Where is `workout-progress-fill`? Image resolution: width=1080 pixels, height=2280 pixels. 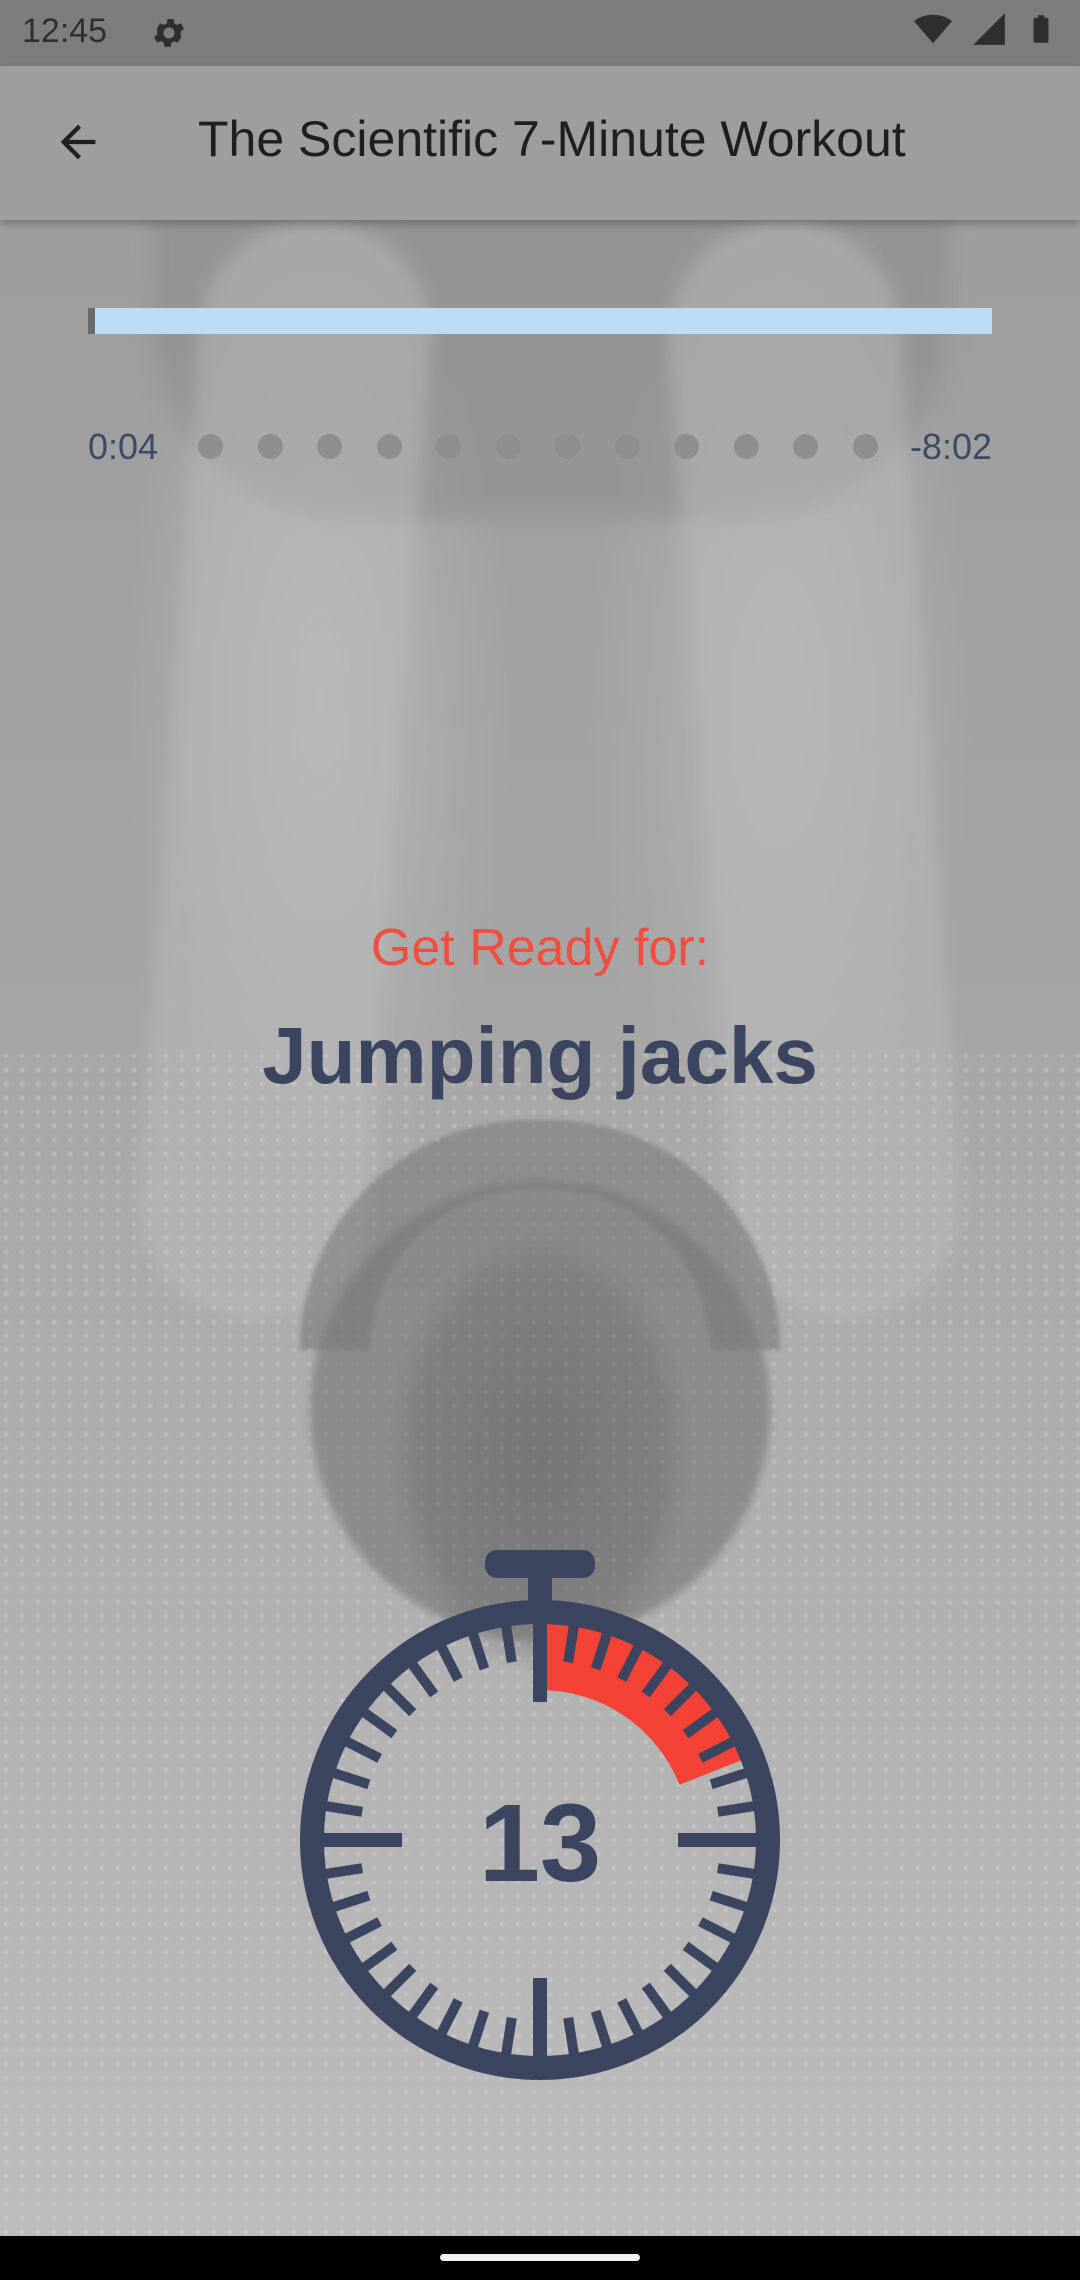 workout-progress-fill is located at coordinates (92, 321).